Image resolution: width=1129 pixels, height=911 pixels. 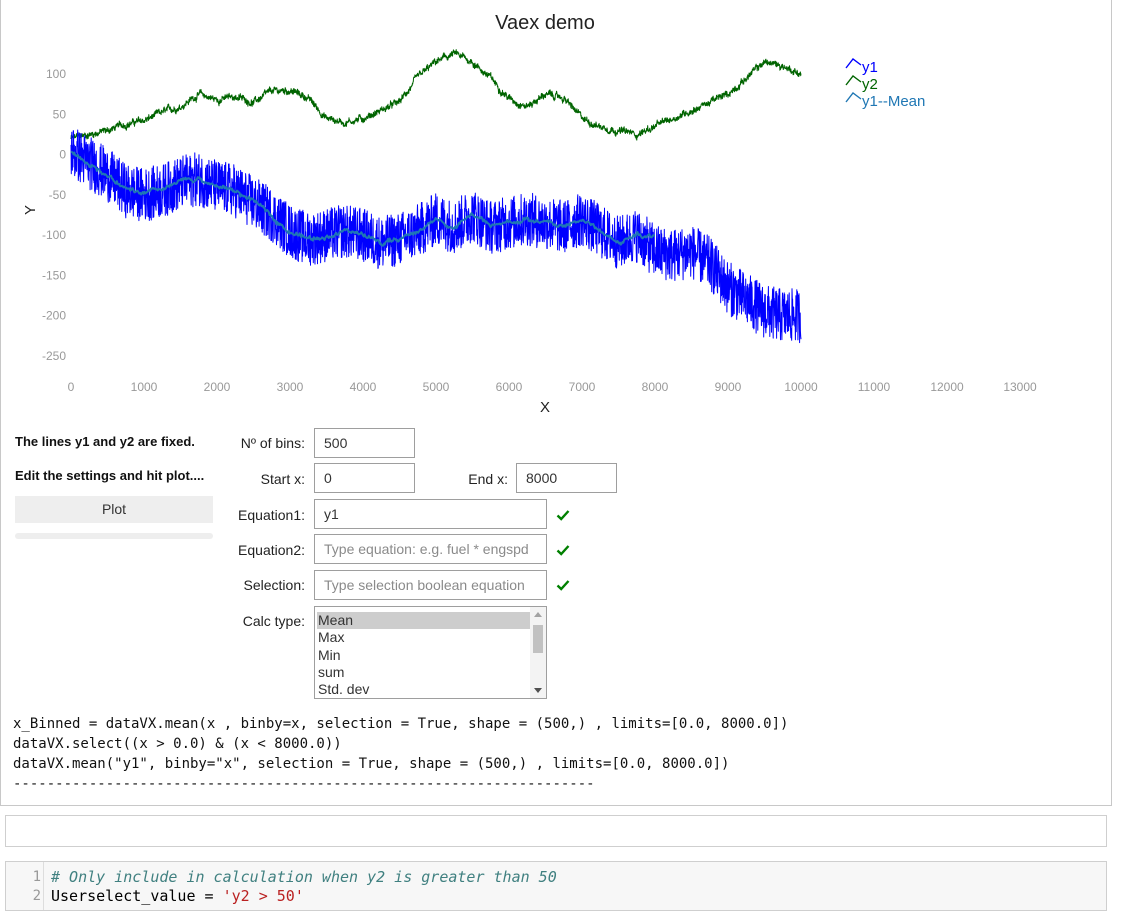 I want to click on calc-option-mean: Mean, so click(x=423, y=620).